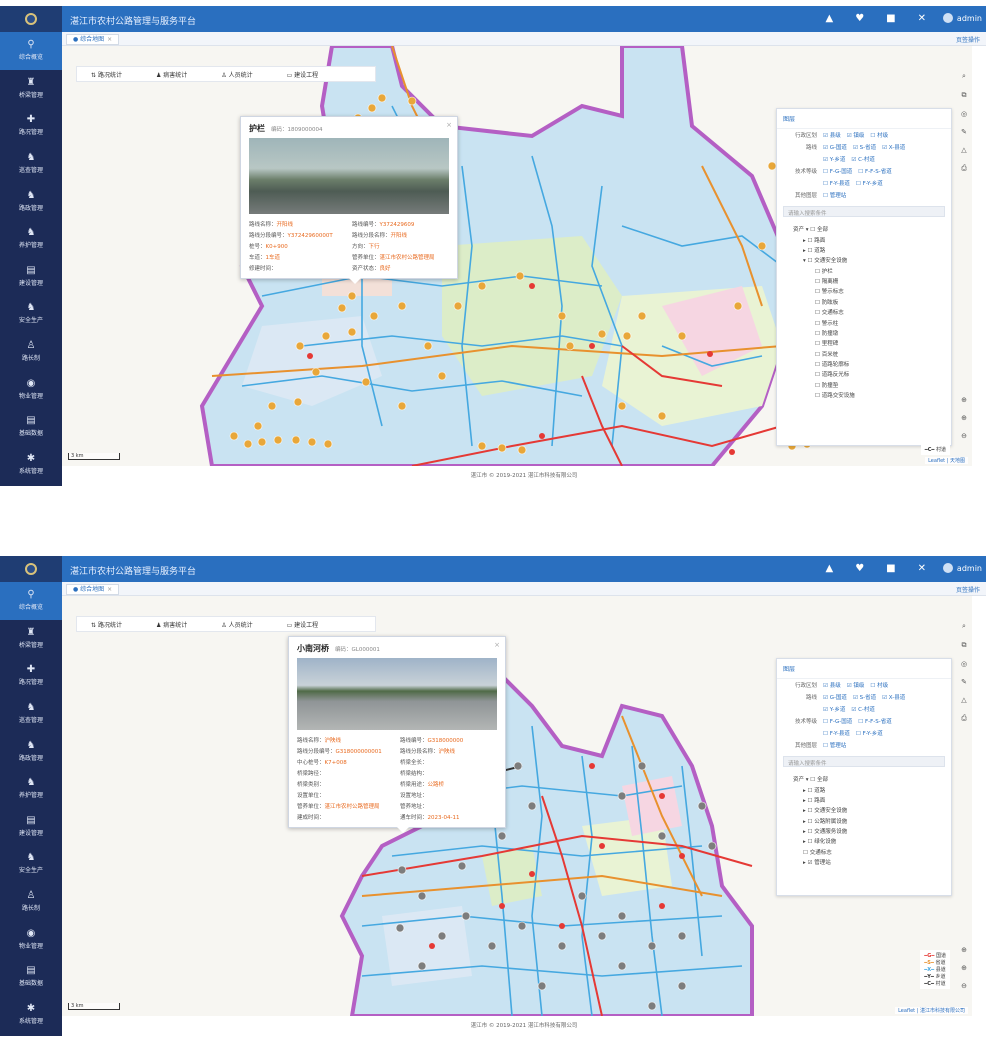  What do you see at coordinates (869, 831) in the screenshot?
I see `tree-item: ▸ ☐ 交通服务设施` at bounding box center [869, 831].